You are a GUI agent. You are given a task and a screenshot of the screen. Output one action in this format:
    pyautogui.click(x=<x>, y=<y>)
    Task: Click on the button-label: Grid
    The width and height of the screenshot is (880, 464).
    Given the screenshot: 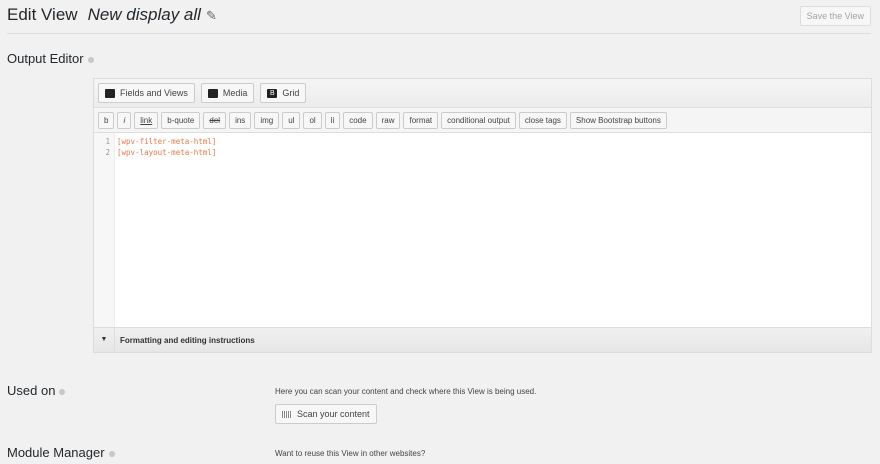 What is the action you would take?
    pyautogui.click(x=291, y=93)
    